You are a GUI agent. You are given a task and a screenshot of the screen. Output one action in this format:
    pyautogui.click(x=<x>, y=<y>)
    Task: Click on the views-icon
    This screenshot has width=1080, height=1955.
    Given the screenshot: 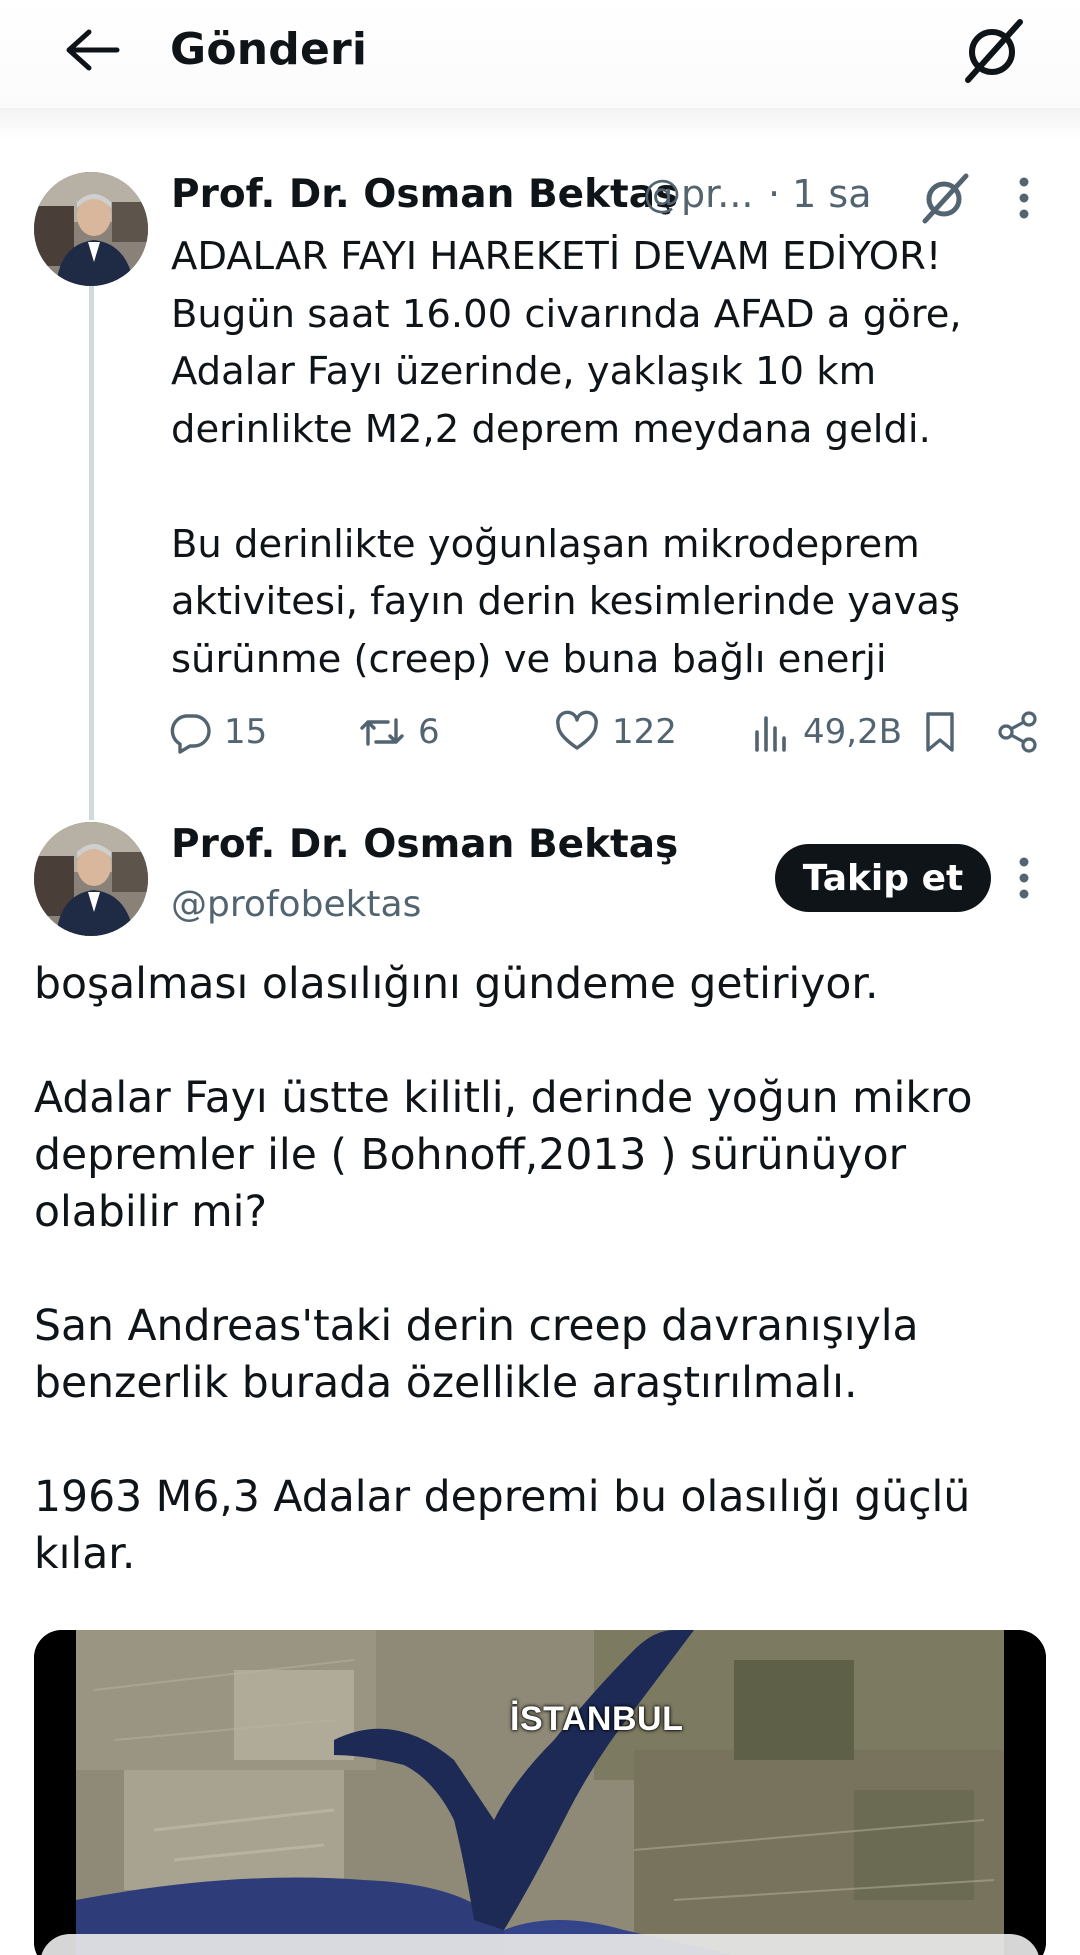 What is the action you would take?
    pyautogui.click(x=770, y=734)
    